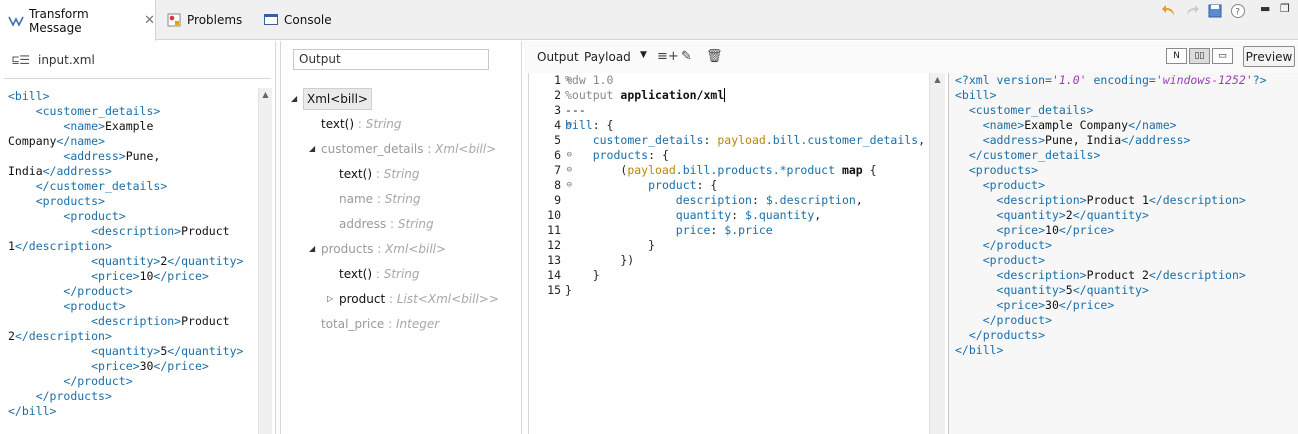 Image resolution: width=1298 pixels, height=434 pixels. What do you see at coordinates (1126, 305) in the screenshot?
I see `preview-line: <price>30</price>` at bounding box center [1126, 305].